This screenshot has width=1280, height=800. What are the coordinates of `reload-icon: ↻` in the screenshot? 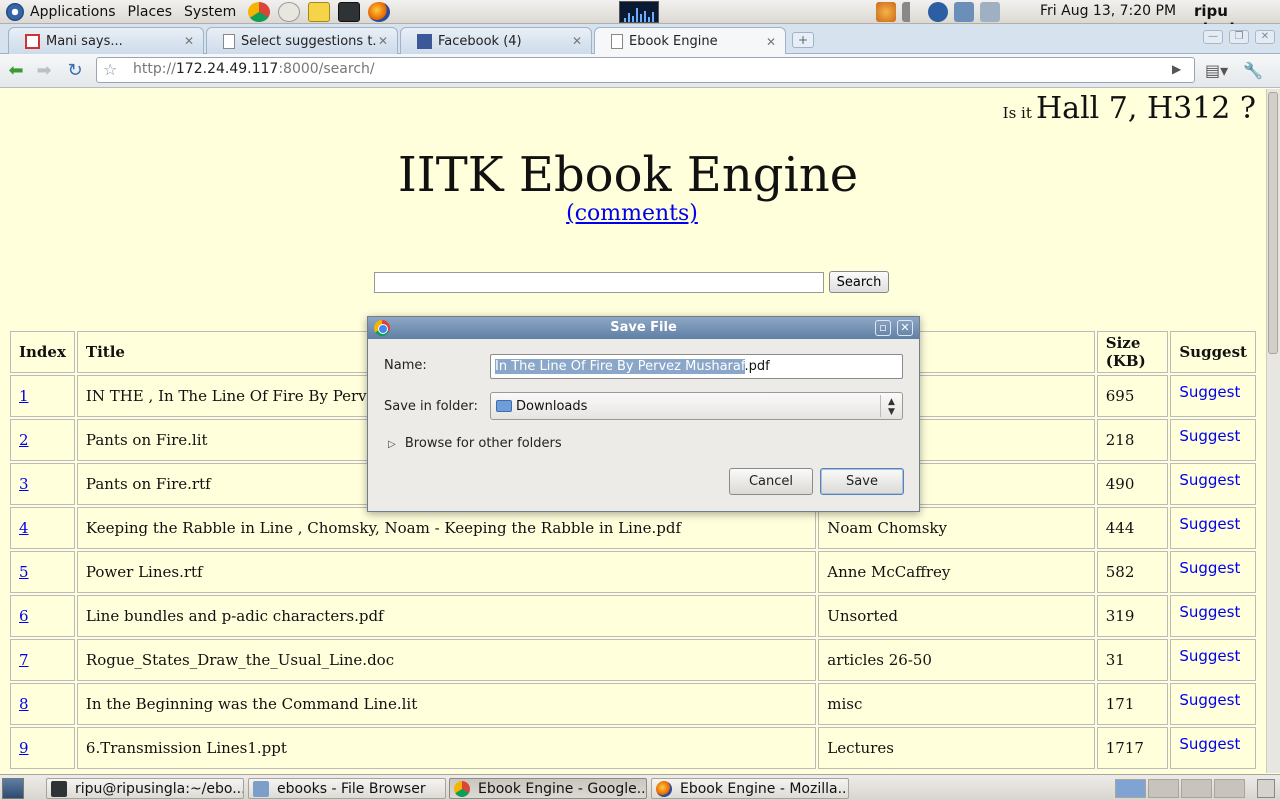 It's located at (75, 71).